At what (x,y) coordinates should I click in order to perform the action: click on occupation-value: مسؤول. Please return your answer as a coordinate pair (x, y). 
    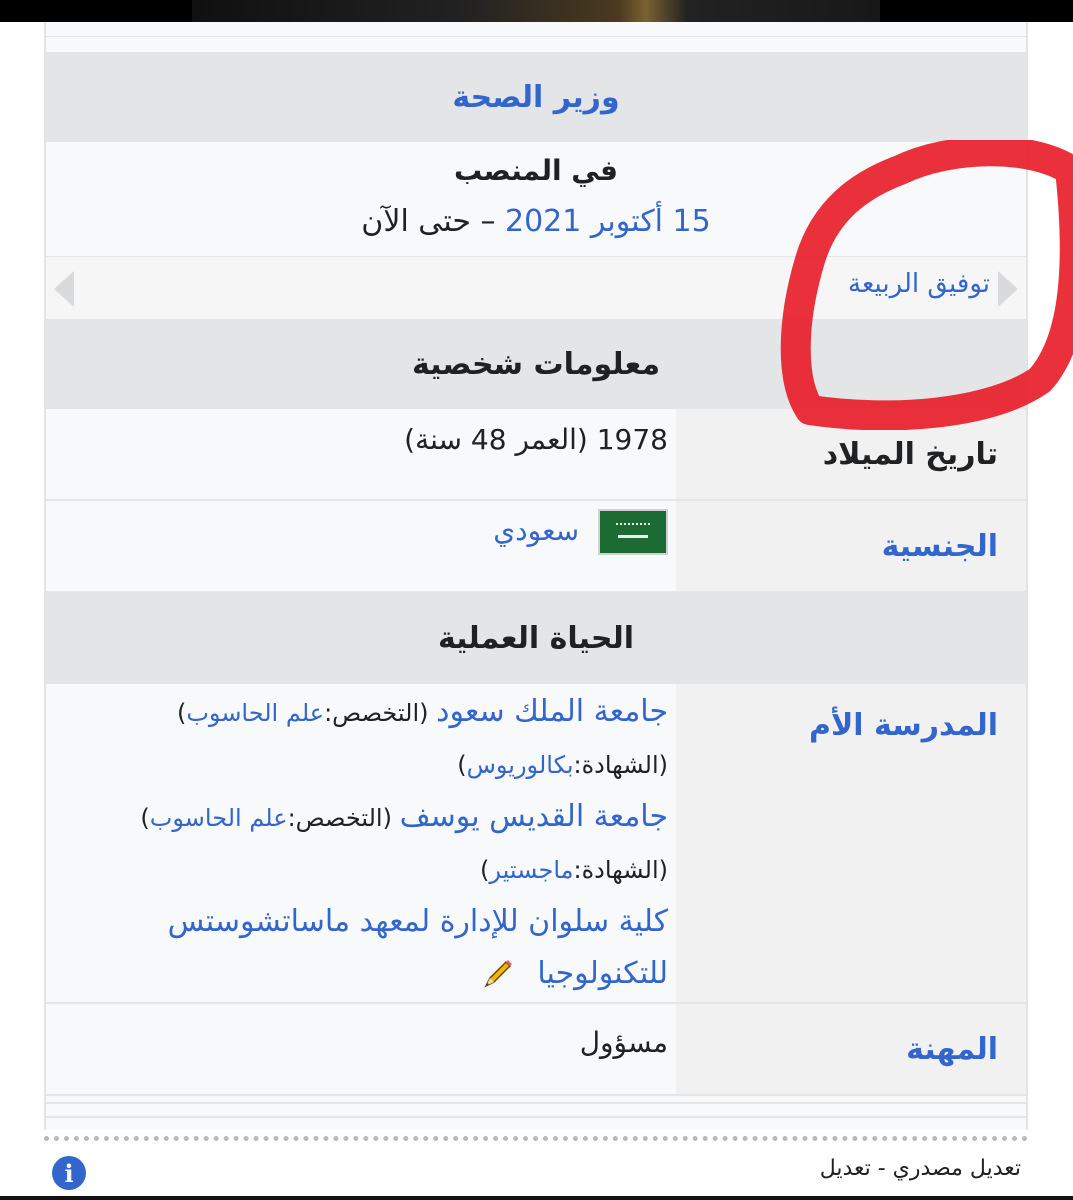
    Looking at the image, I should click on (361, 1049).